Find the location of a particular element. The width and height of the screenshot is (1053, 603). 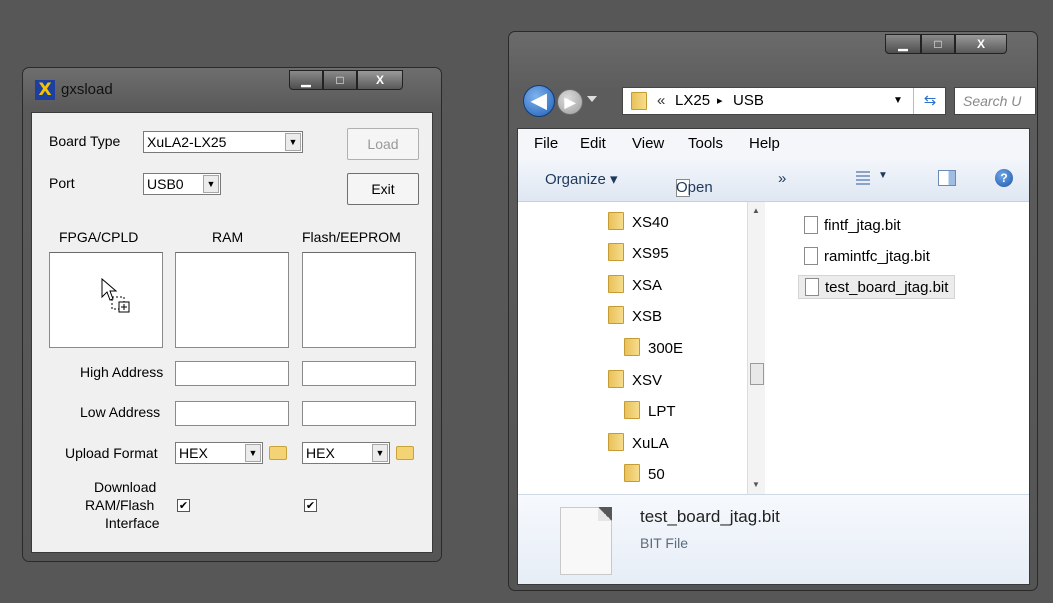

port-select: USB0 ▼ is located at coordinates (182, 184).